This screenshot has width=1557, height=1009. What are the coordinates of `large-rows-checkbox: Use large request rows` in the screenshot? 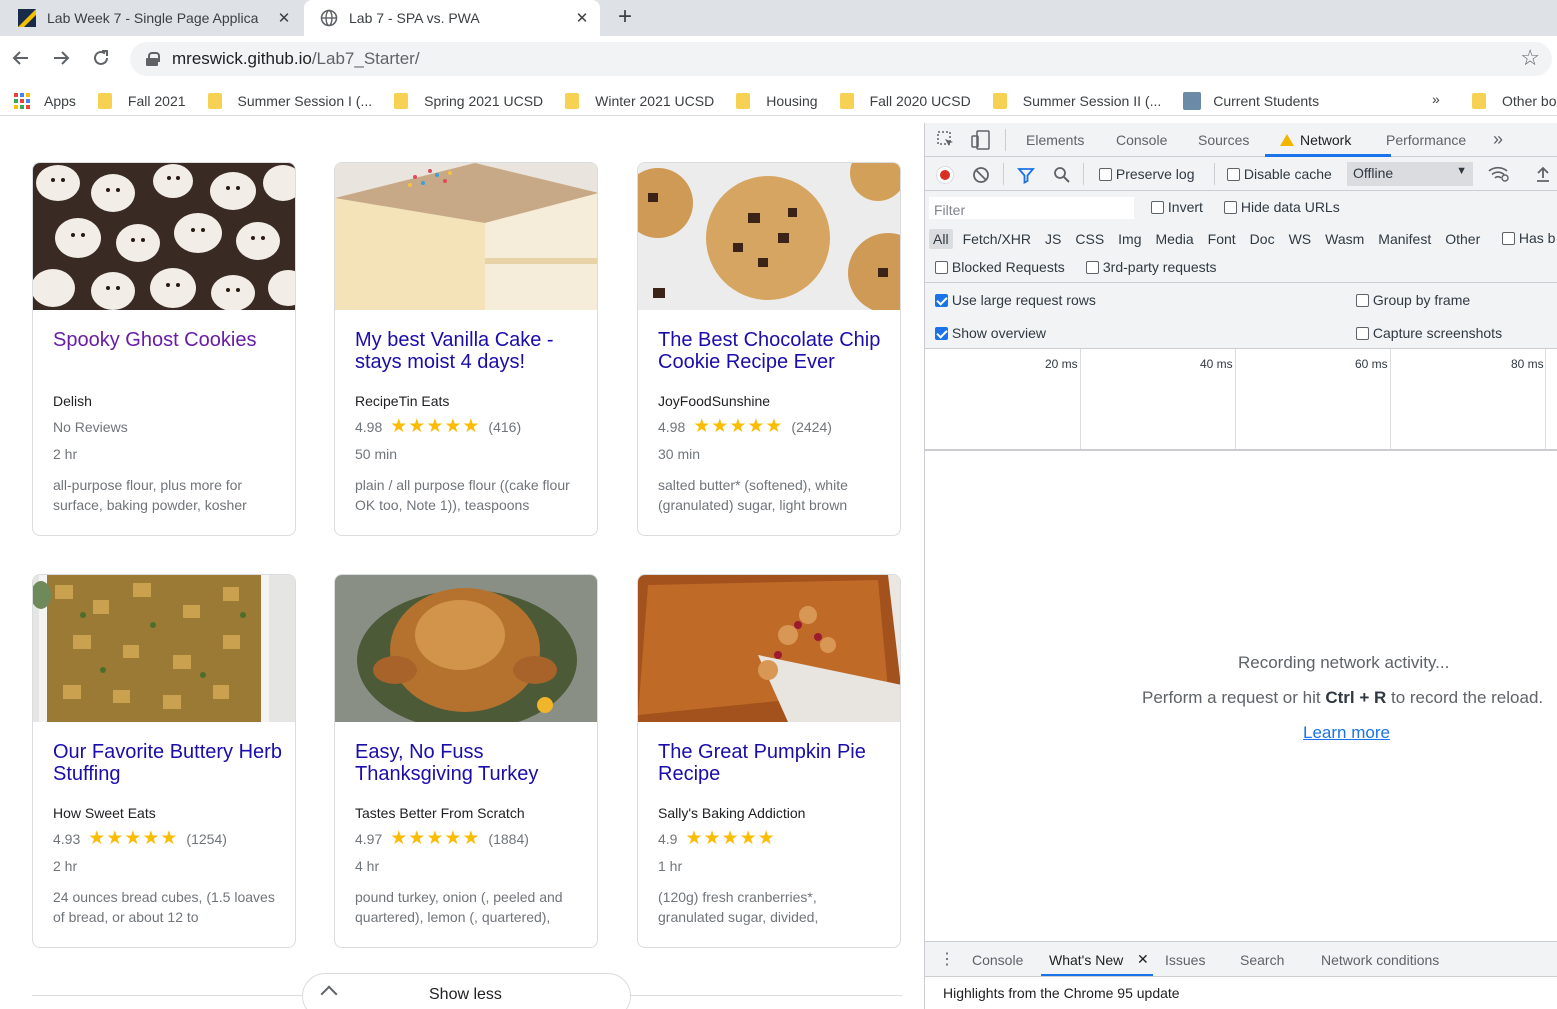 It's located at (1015, 300).